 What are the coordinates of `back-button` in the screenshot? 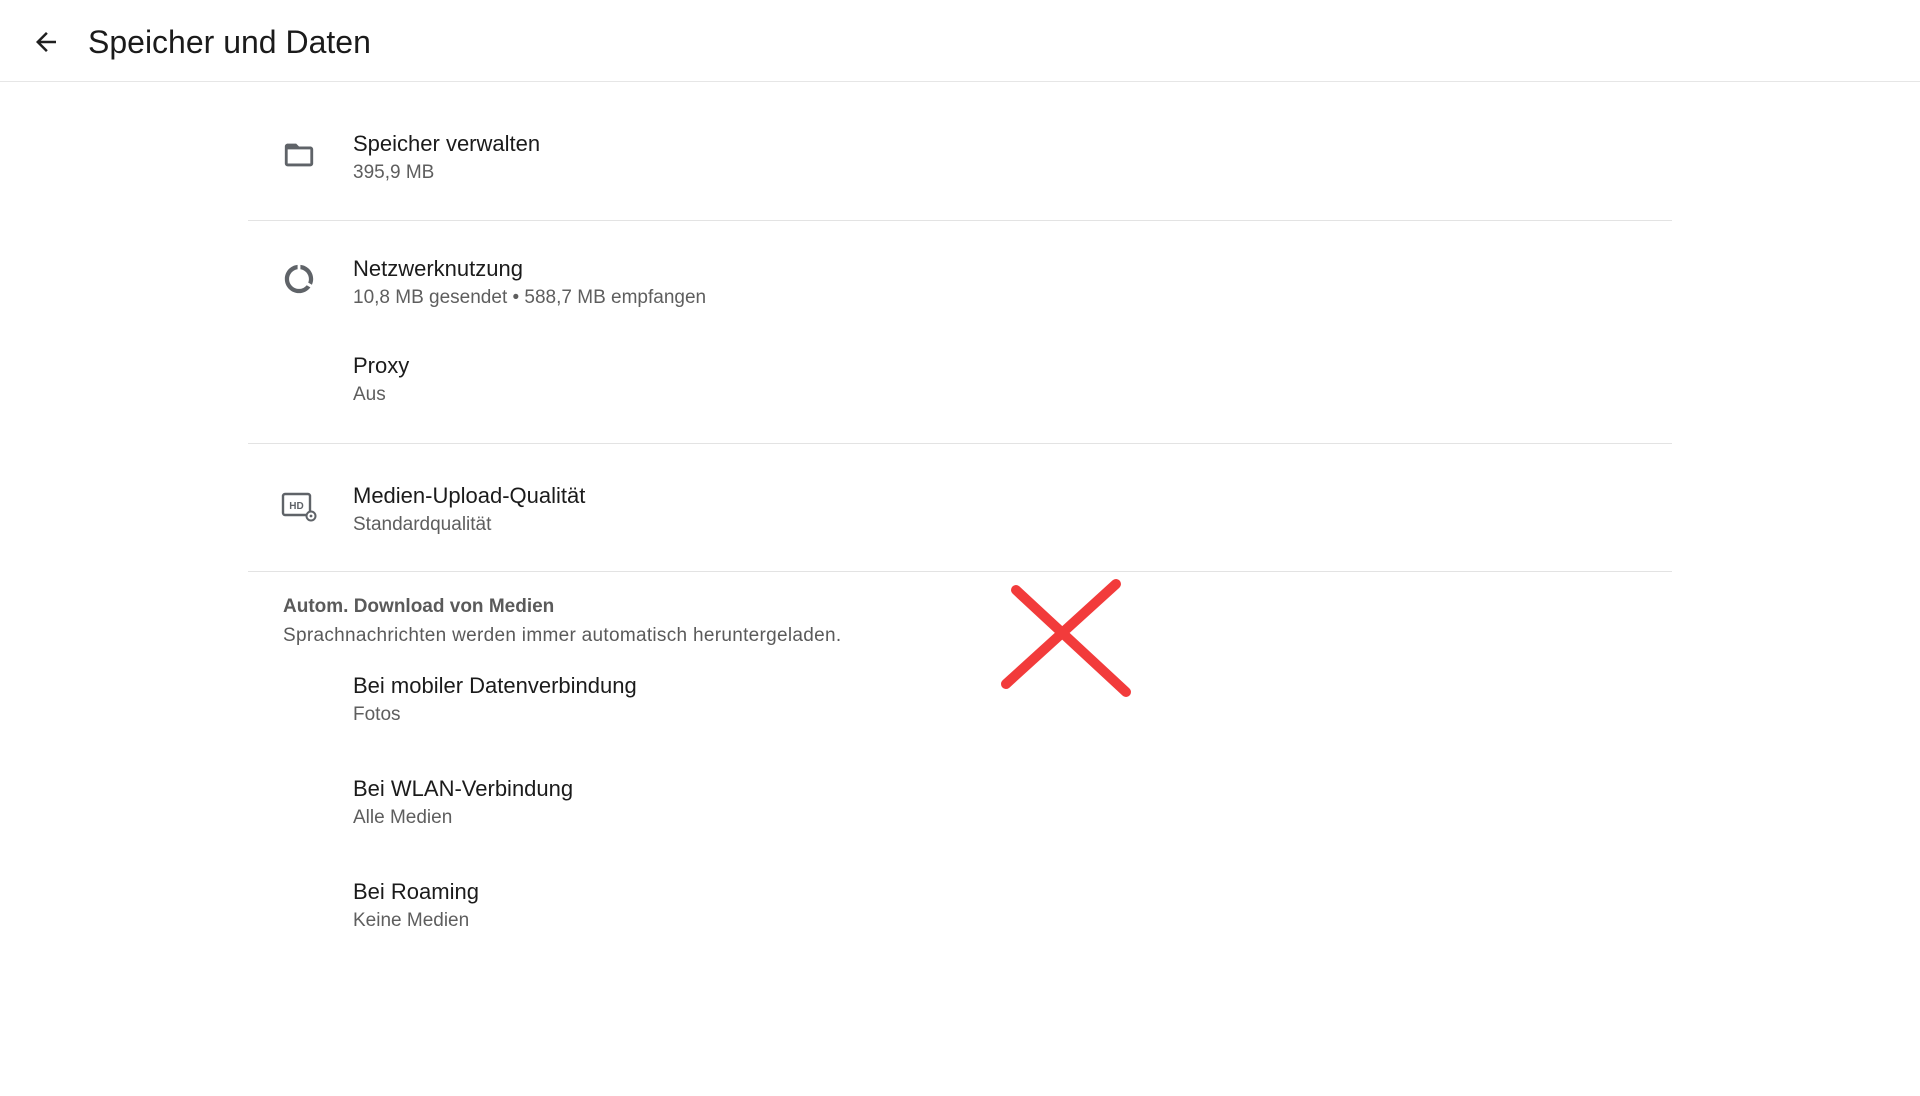 It's located at (46, 42).